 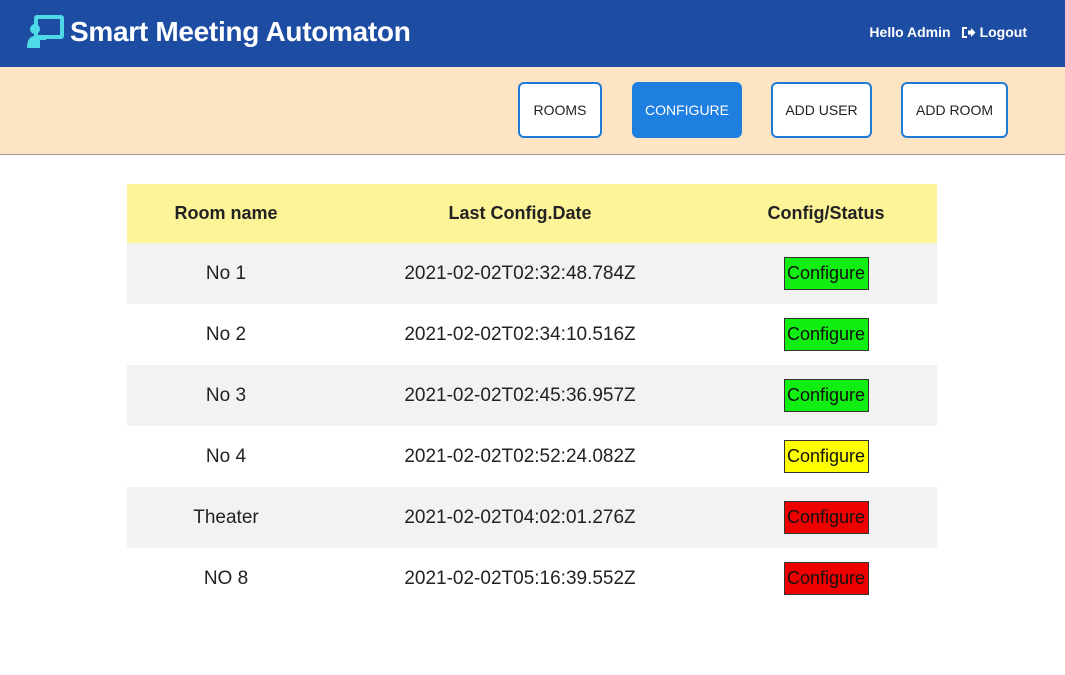 What do you see at coordinates (226, 456) in the screenshot?
I see `room-name-cell: No 4` at bounding box center [226, 456].